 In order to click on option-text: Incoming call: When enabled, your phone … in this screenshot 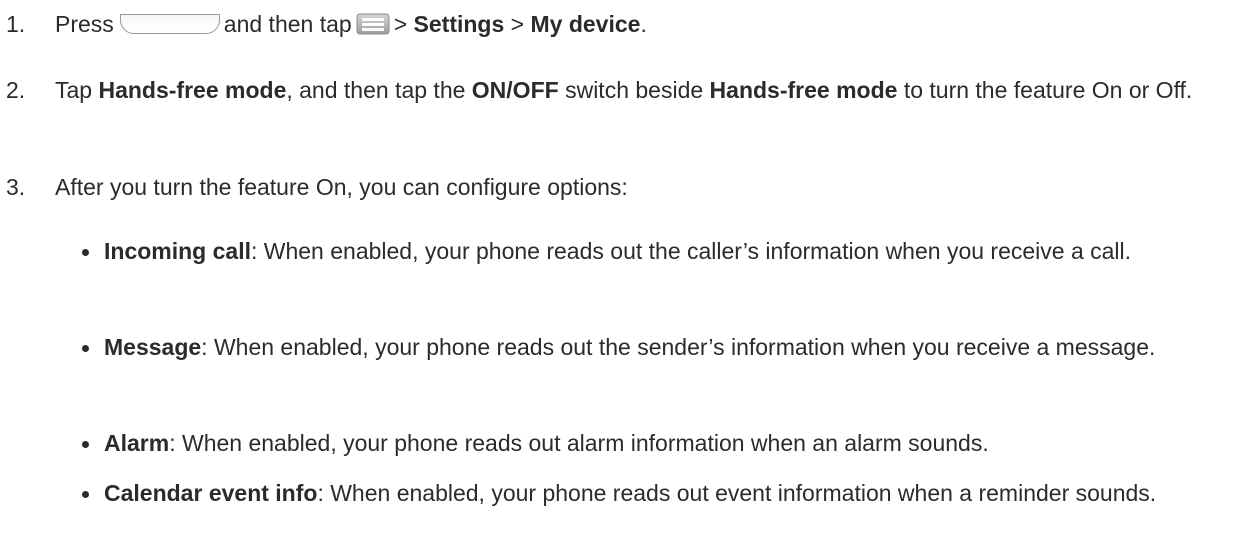, I will do `click(668, 251)`.